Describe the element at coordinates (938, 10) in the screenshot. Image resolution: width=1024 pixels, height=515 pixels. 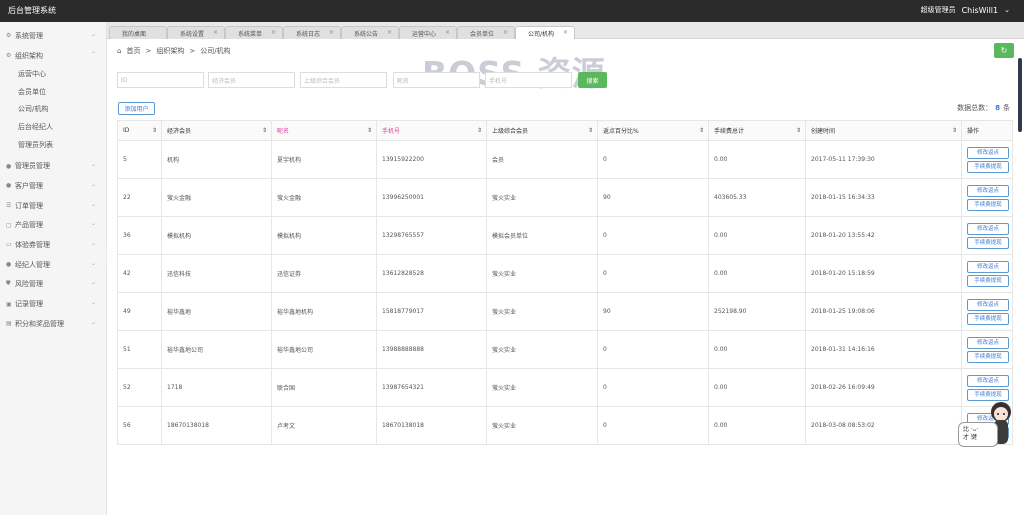
I see `user-role: 超级管理员` at that location.